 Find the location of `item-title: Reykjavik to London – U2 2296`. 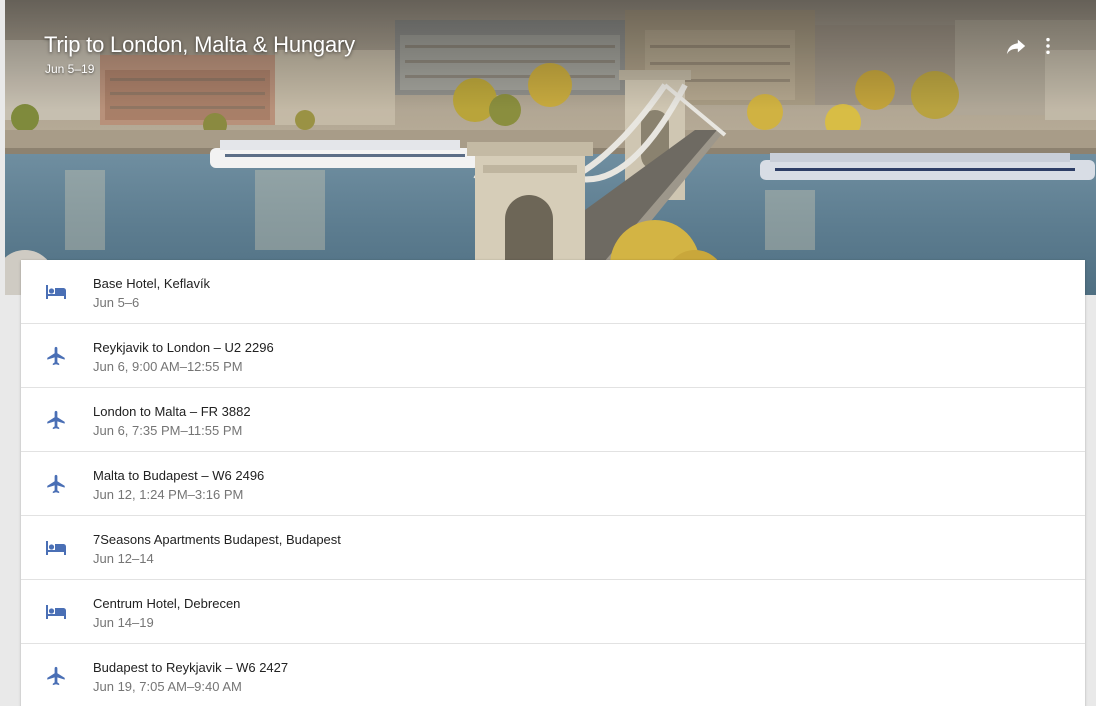

item-title: Reykjavik to London – U2 2296 is located at coordinates (183, 347).